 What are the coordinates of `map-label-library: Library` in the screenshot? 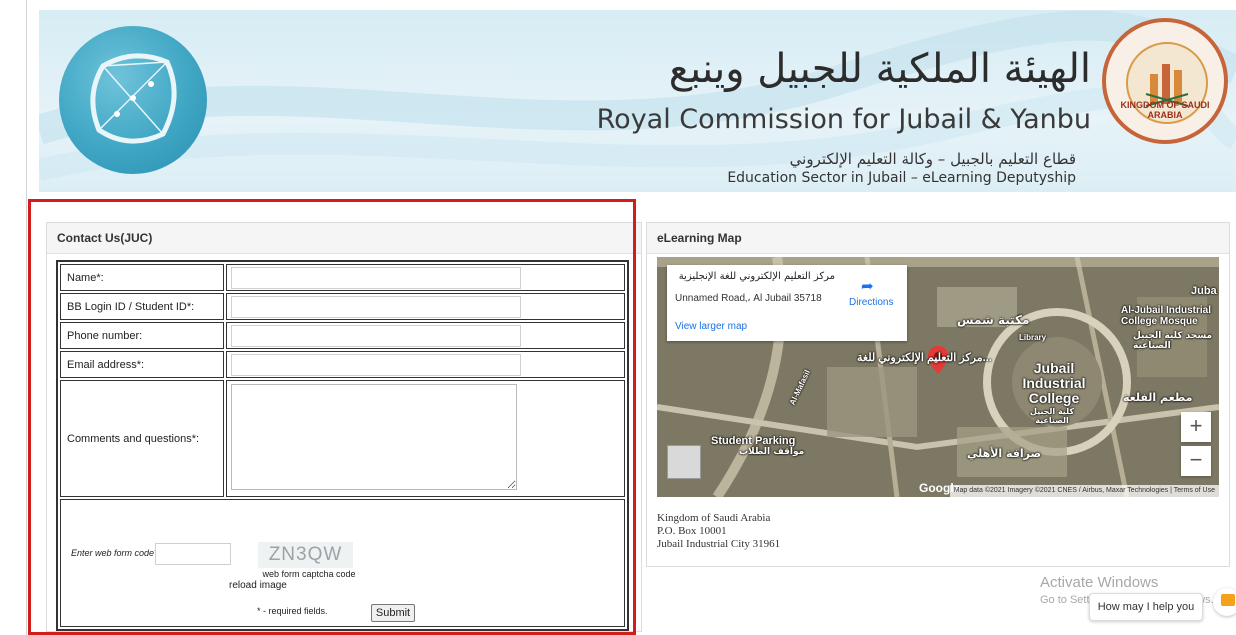 It's located at (1033, 337).